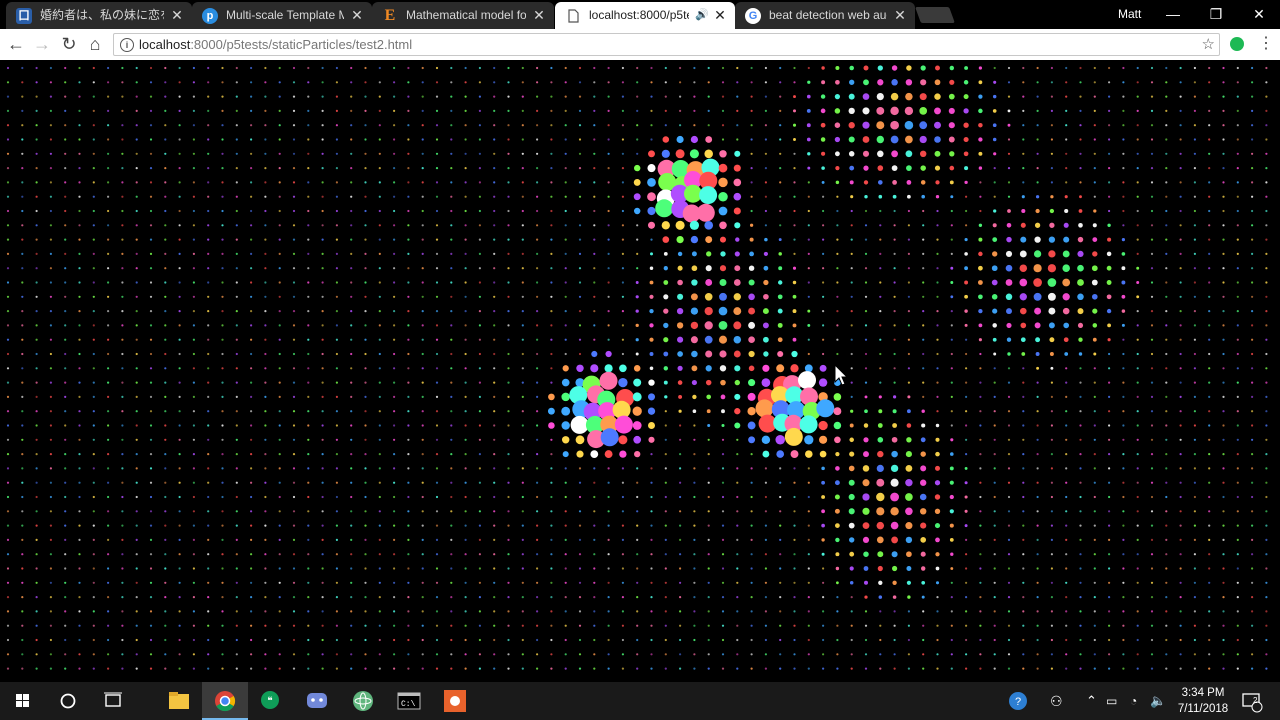 The height and width of the screenshot is (720, 1280). Describe the element at coordinates (702, 15) in the screenshot. I see `speaker-icon: 🔊` at that location.